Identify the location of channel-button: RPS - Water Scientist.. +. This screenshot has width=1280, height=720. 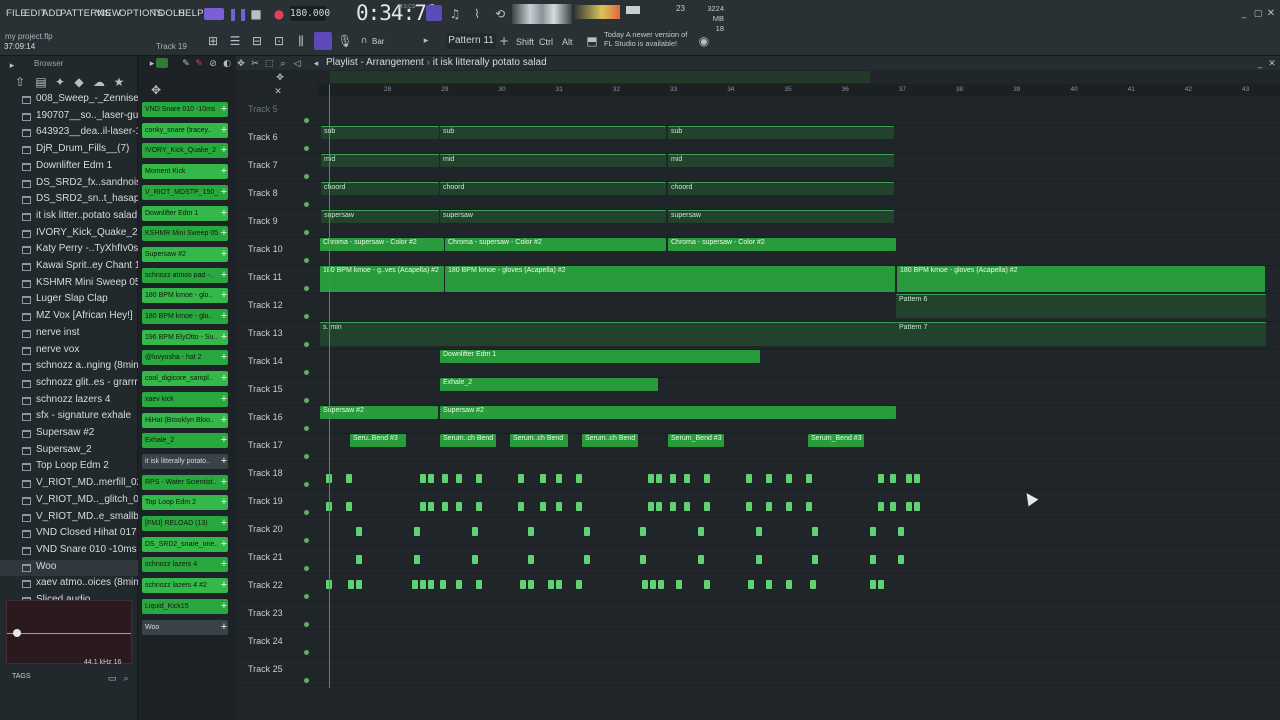
(185, 482).